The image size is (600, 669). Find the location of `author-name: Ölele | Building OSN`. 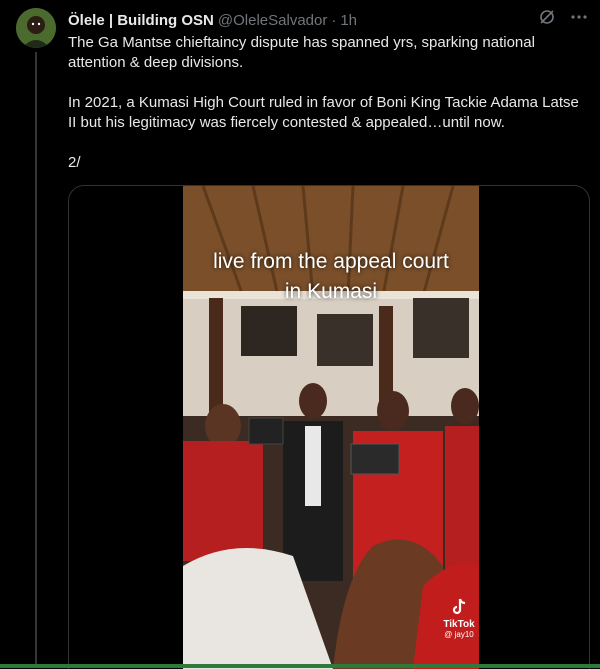

author-name: Ölele | Building OSN is located at coordinates (141, 20).